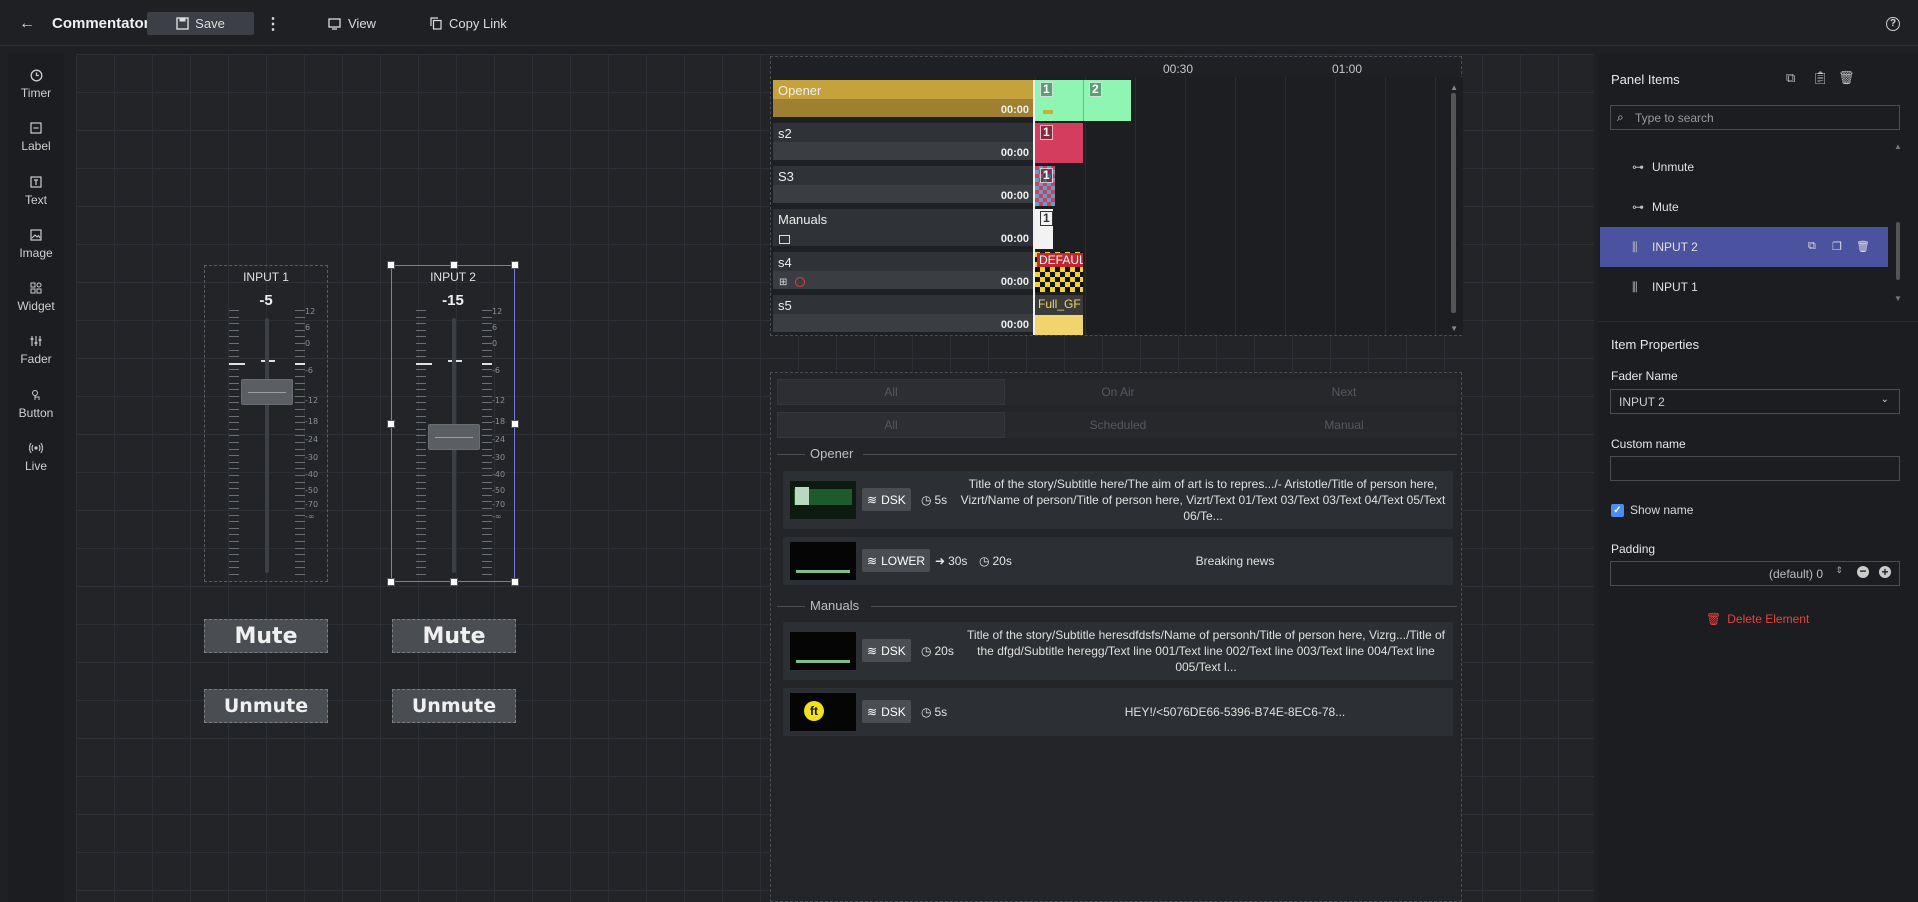  I want to click on back-arrow-icon: ←, so click(27, 23).